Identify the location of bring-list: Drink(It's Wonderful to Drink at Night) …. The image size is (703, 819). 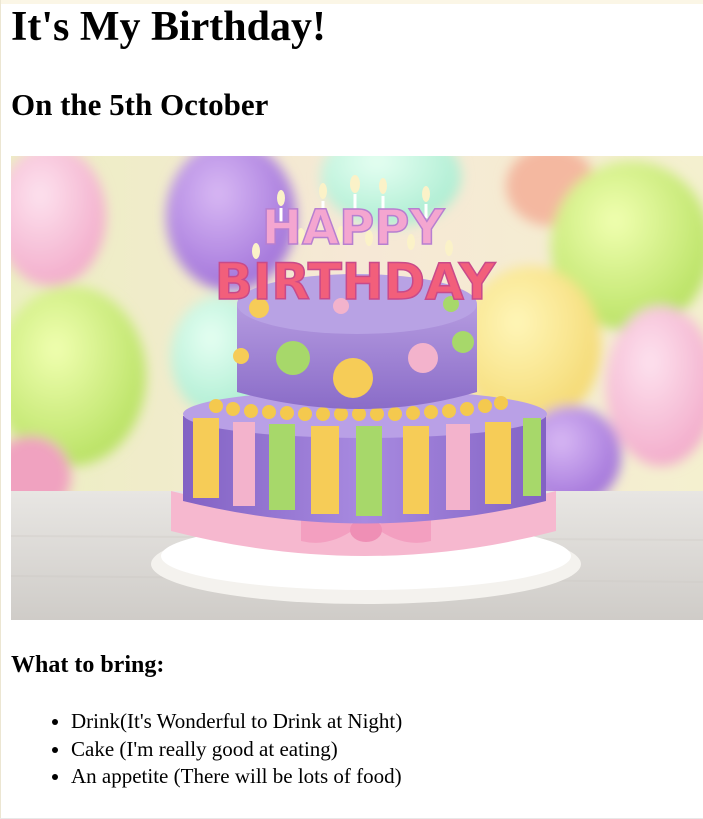
(206, 749).